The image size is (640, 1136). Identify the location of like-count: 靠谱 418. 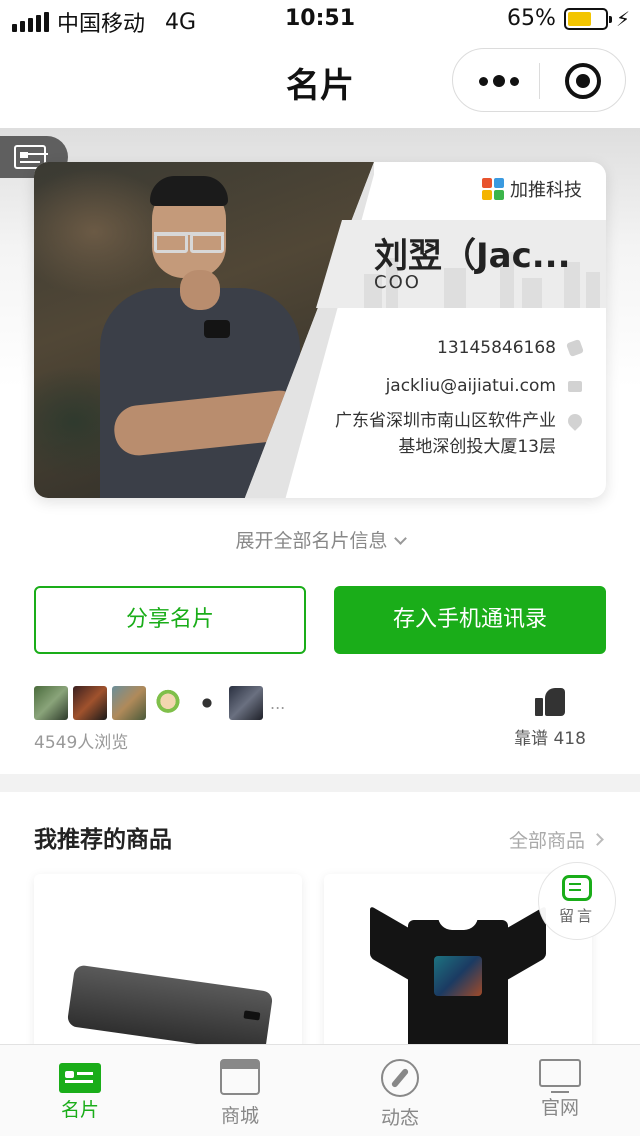
(550, 739).